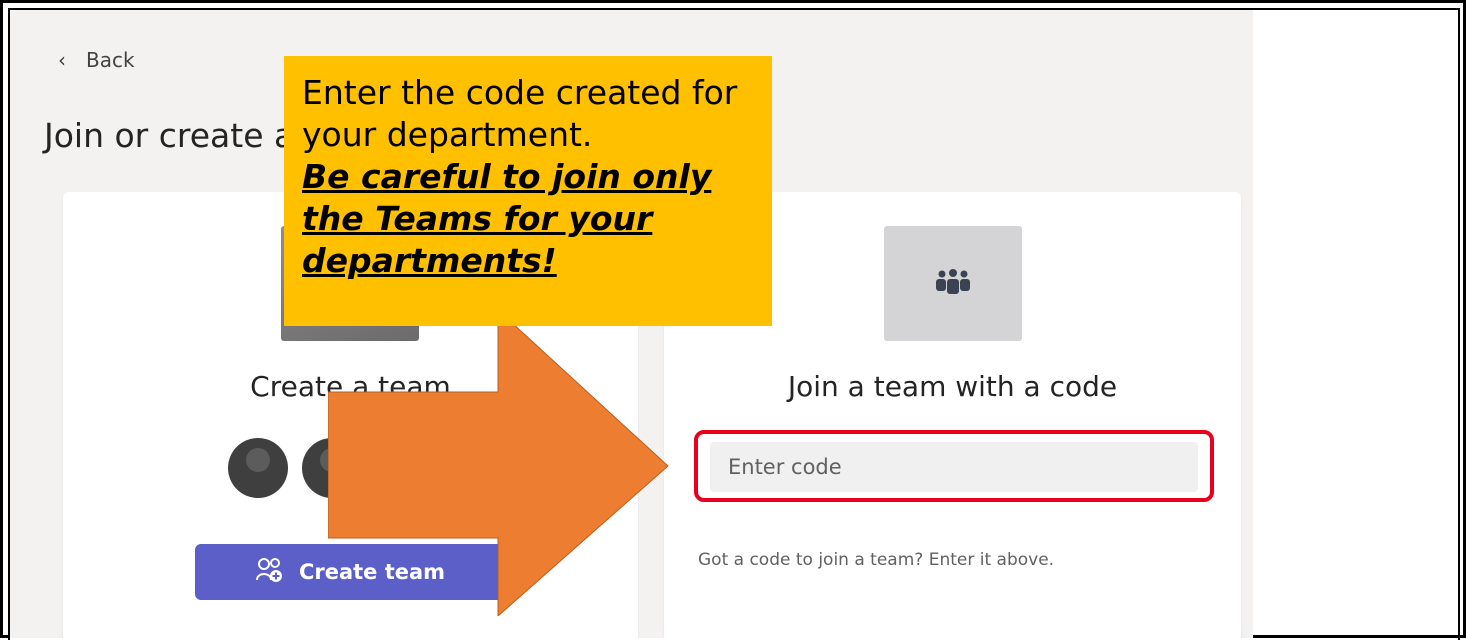 This screenshot has width=1466, height=640. I want to click on back-label: Back, so click(110, 60).